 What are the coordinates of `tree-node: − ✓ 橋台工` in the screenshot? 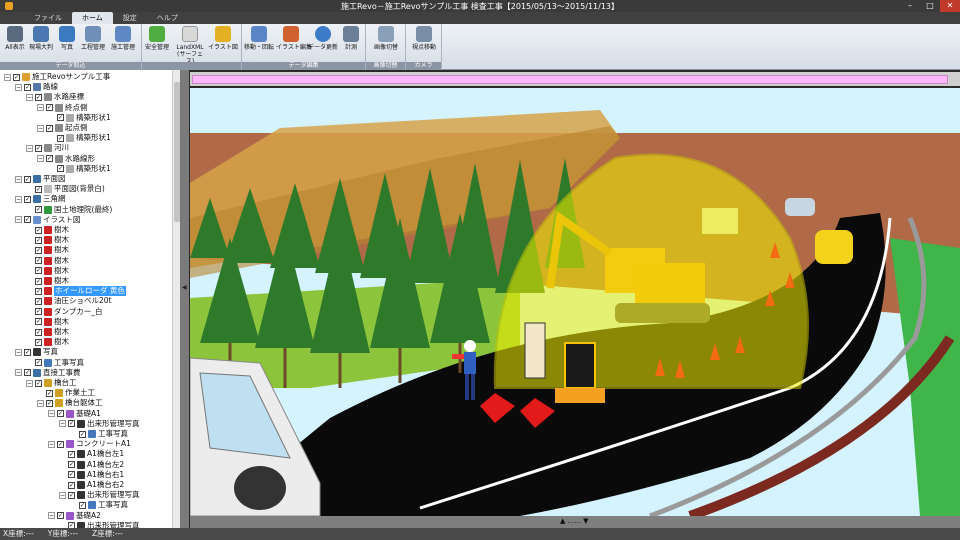 It's located at (51, 383).